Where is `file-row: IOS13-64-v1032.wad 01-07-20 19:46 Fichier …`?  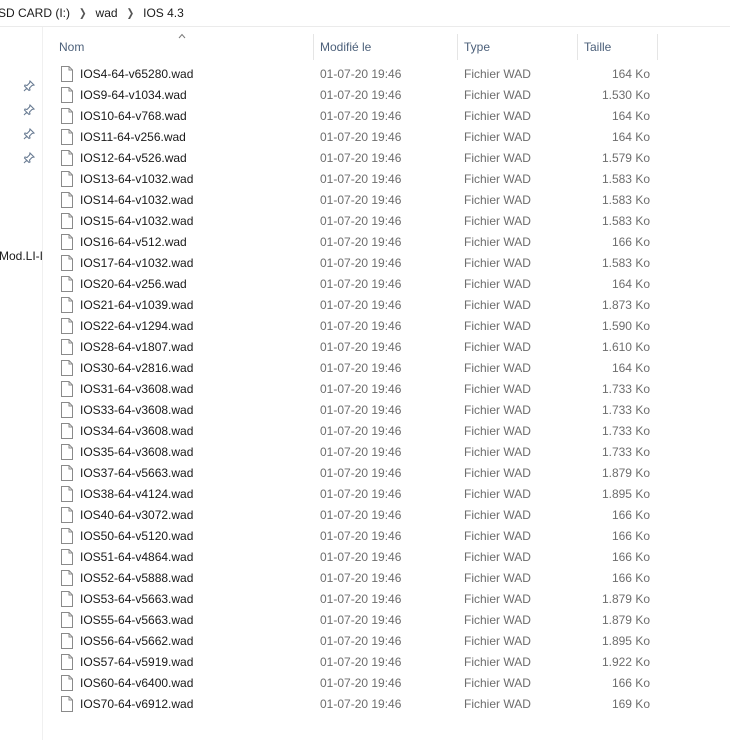
file-row: IOS13-64-v1032.wad 01-07-20 19:46 Fichier … is located at coordinates (378, 179).